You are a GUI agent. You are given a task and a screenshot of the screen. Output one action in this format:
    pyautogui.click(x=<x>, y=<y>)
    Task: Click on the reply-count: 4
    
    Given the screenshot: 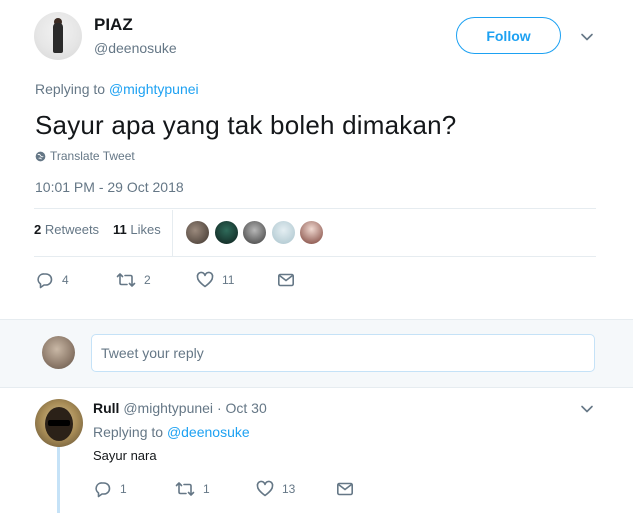 What is the action you would take?
    pyautogui.click(x=65, y=280)
    